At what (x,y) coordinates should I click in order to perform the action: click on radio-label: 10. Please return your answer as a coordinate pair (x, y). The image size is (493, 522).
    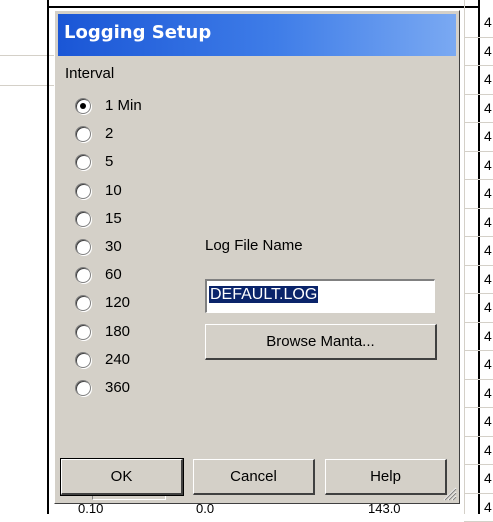
    Looking at the image, I should click on (113, 190).